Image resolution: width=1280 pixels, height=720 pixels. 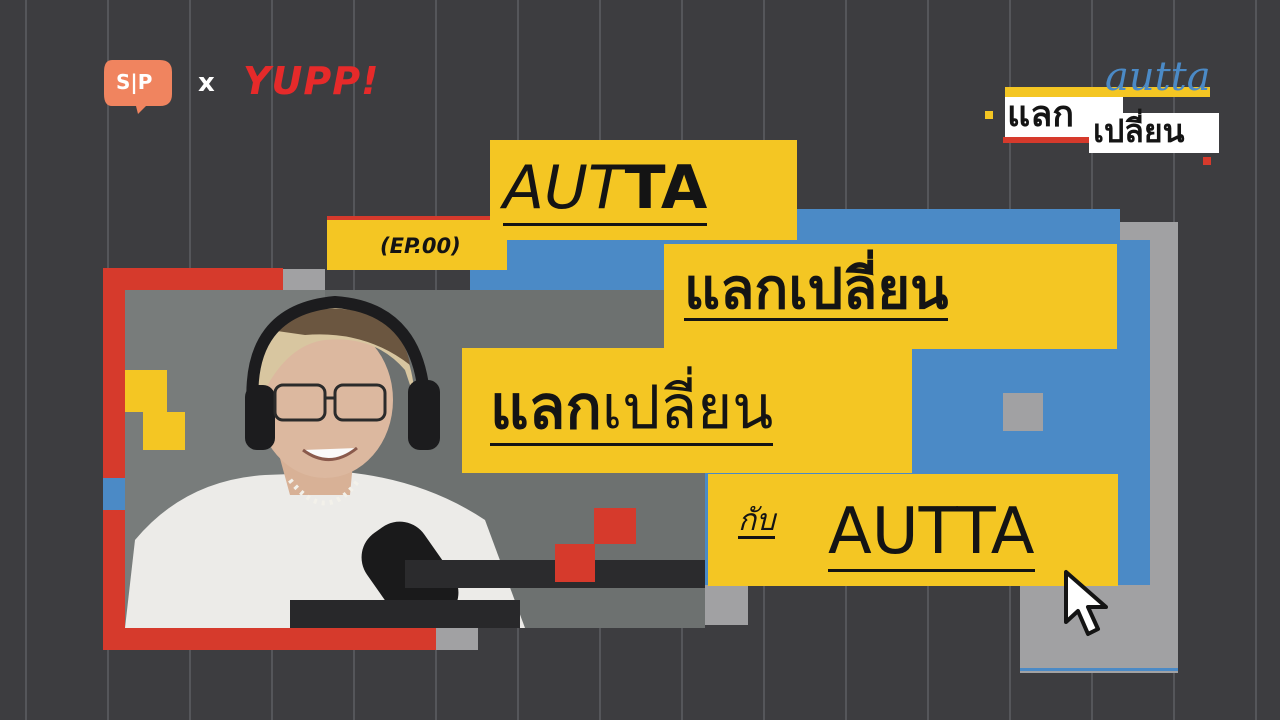 I want to click on autta2-prefix: AUT, so click(x=892, y=533).